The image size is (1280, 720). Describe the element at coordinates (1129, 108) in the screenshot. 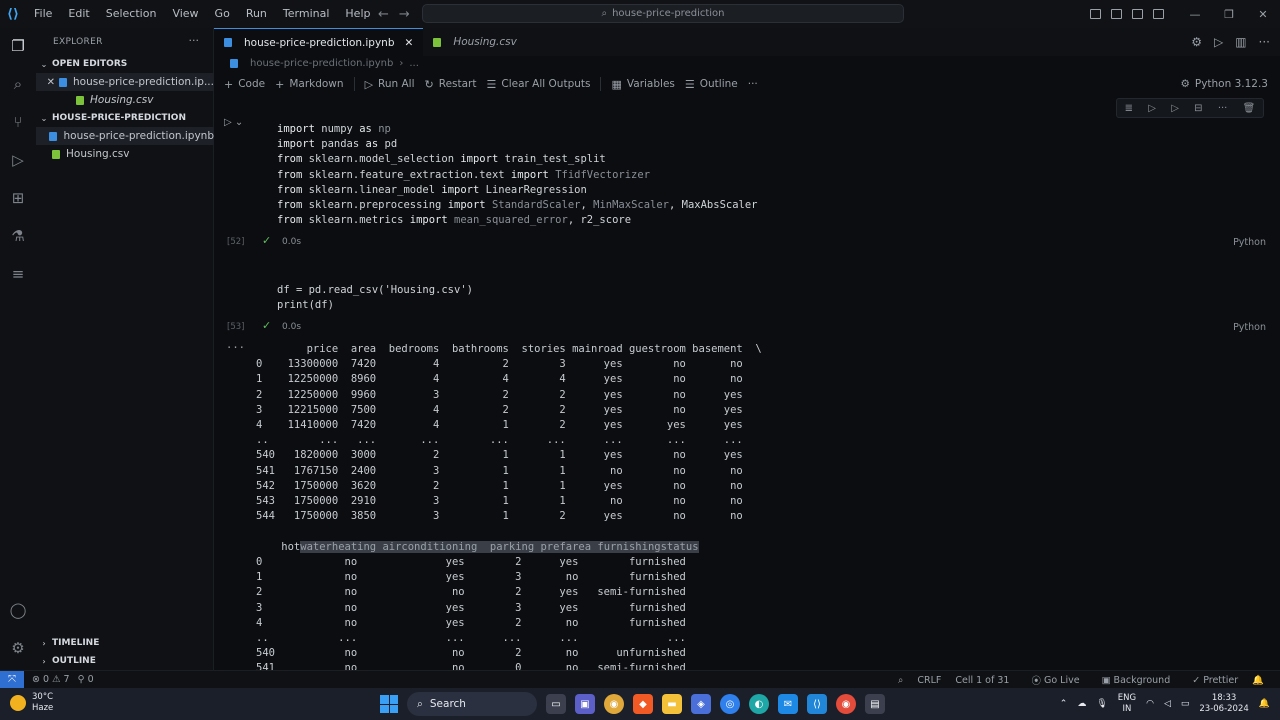

I see `run-above-icon: ≣` at that location.